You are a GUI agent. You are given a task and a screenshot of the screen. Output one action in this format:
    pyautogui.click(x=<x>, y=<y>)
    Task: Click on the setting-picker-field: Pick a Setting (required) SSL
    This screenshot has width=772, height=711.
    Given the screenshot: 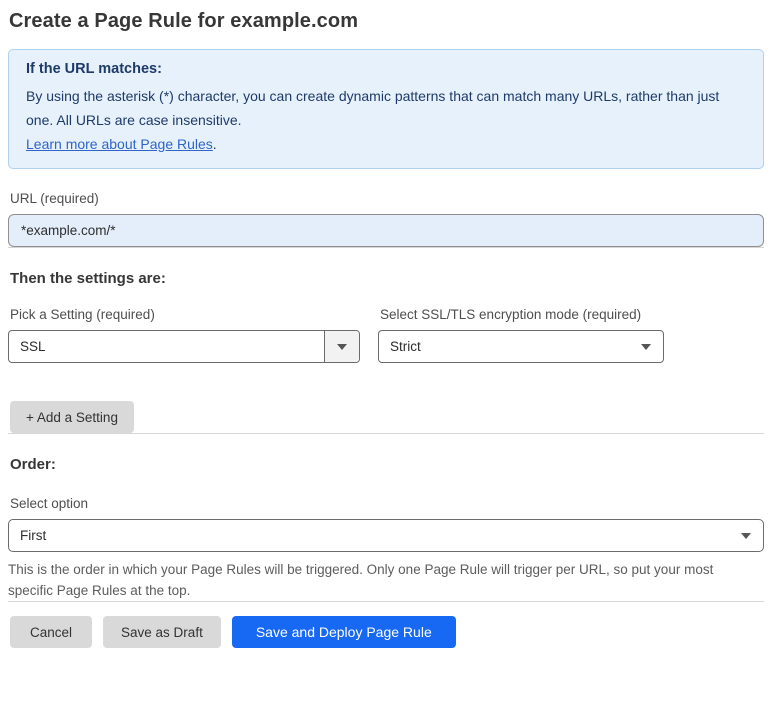 What is the action you would take?
    pyautogui.click(x=184, y=335)
    